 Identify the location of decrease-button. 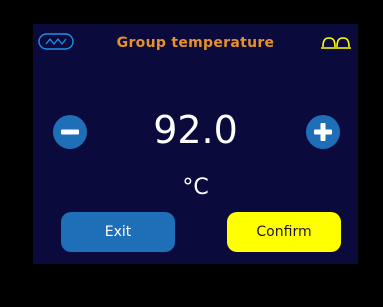
(70, 132).